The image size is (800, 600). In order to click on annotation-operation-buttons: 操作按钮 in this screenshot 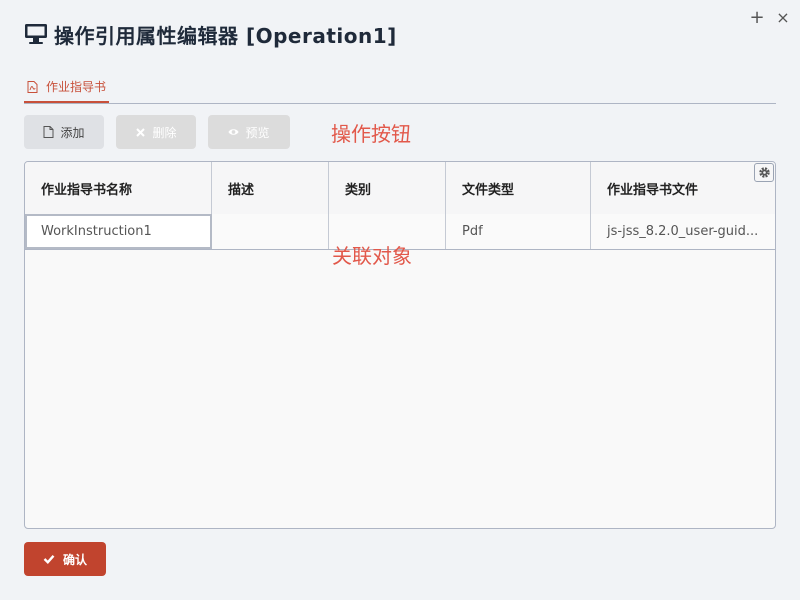, I will do `click(371, 134)`.